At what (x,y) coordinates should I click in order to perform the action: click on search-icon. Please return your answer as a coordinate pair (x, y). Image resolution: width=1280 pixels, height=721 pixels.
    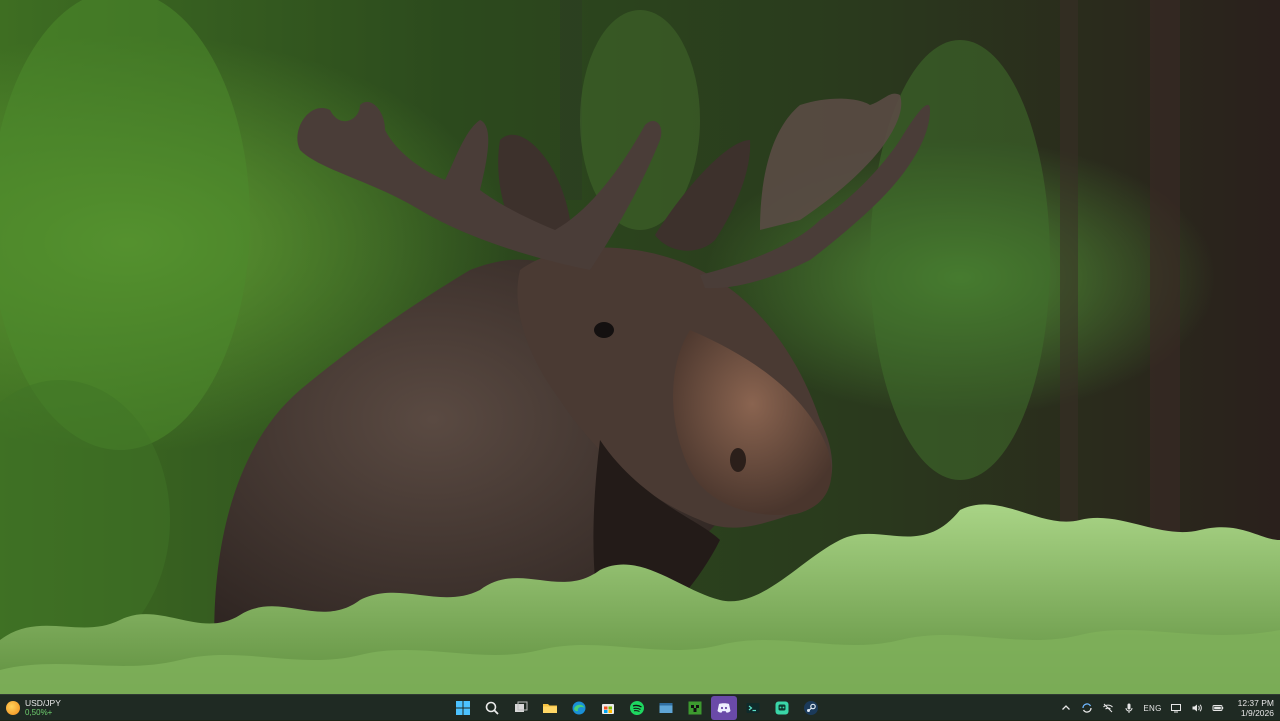
    Looking at the image, I should click on (492, 708).